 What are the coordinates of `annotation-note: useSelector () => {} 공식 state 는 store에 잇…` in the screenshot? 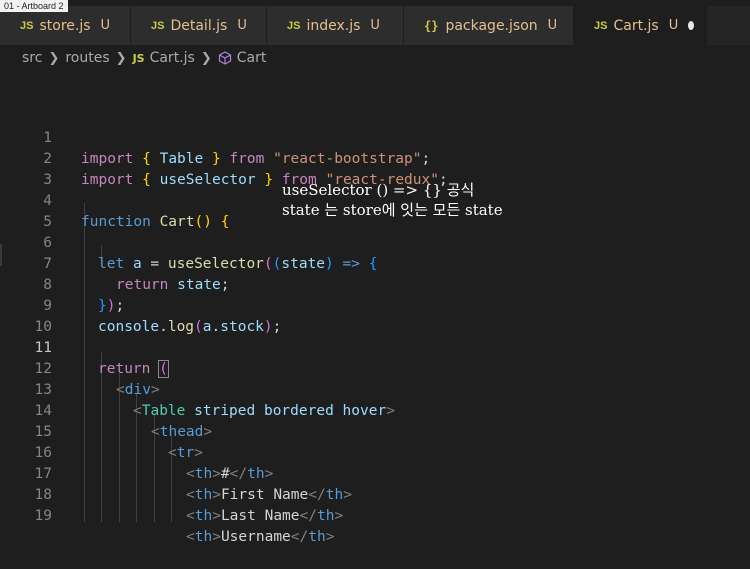 It's located at (392, 200).